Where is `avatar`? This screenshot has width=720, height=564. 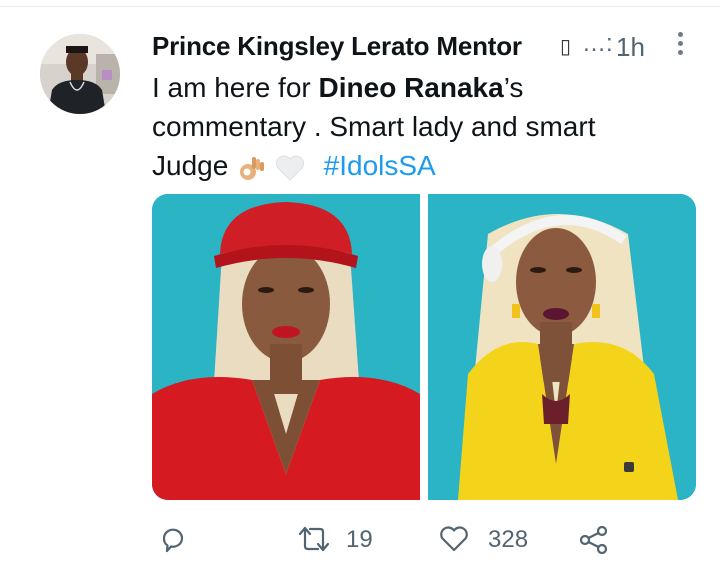
avatar is located at coordinates (80, 74).